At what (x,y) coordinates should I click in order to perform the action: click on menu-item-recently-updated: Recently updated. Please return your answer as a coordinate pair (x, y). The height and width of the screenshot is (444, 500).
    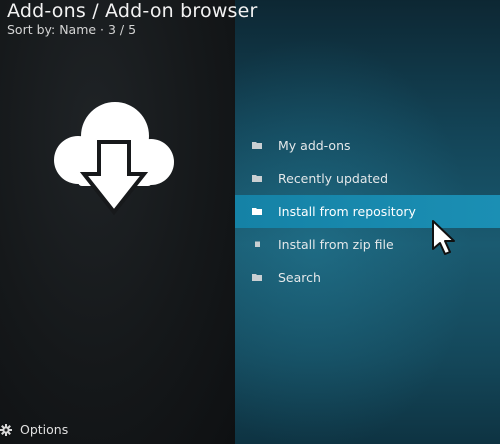
    Looking at the image, I should click on (367, 178).